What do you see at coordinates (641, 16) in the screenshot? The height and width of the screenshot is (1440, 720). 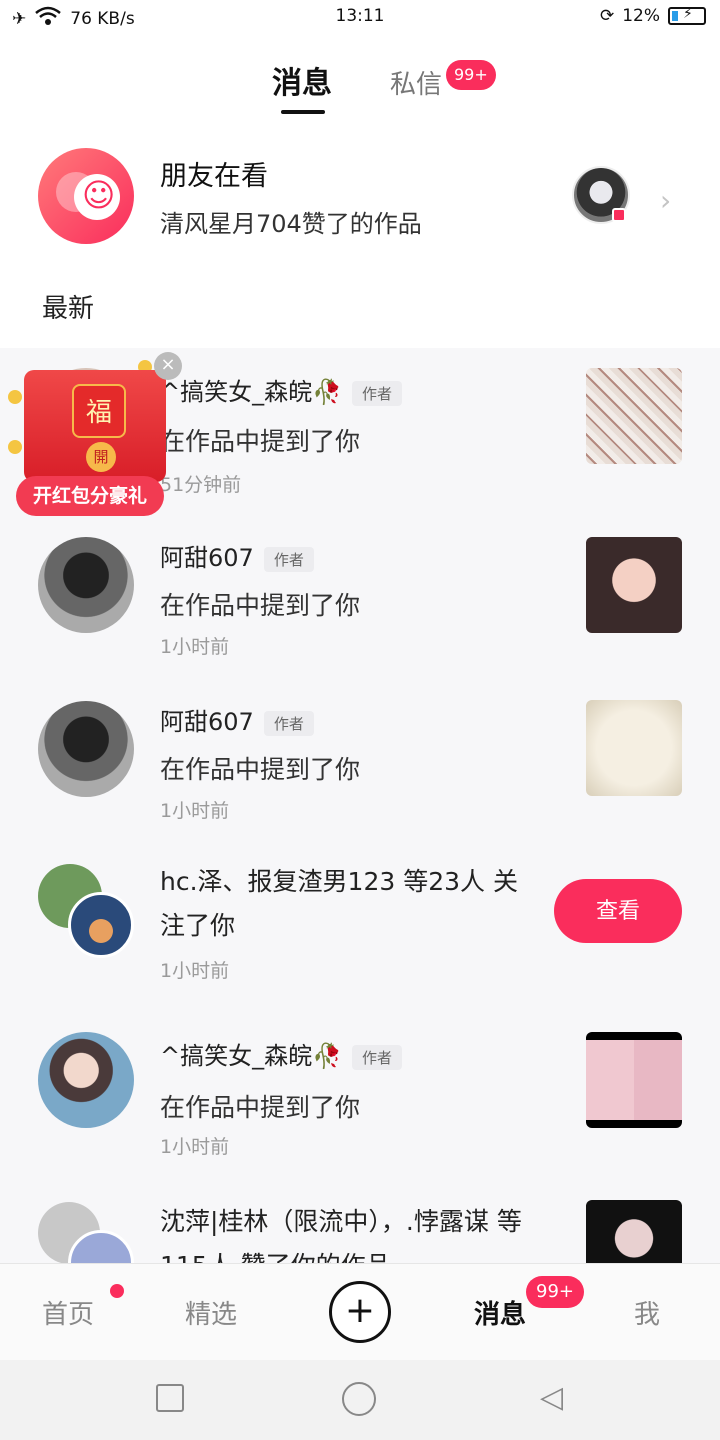 I see `battery-percent: 12%` at bounding box center [641, 16].